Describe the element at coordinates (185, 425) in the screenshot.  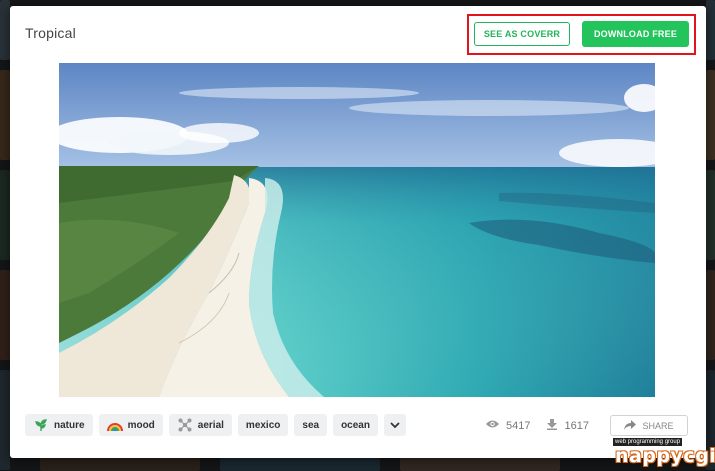
I see `drone-icon` at that location.